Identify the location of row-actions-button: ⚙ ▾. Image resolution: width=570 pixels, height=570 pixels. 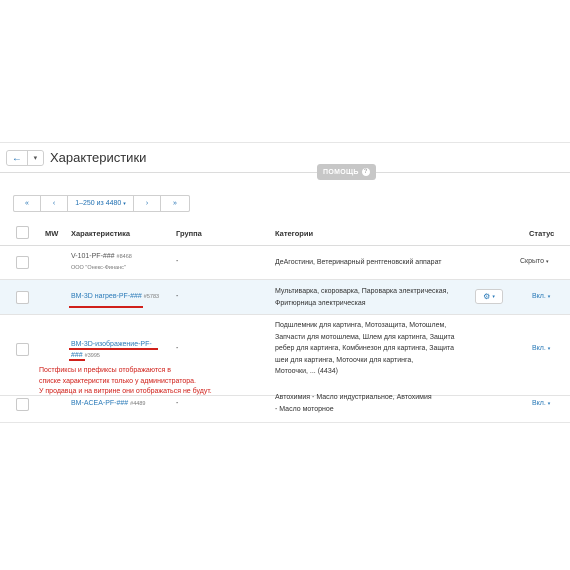
(489, 296).